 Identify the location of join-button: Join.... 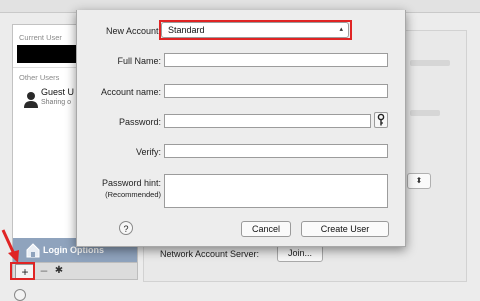
(300, 253).